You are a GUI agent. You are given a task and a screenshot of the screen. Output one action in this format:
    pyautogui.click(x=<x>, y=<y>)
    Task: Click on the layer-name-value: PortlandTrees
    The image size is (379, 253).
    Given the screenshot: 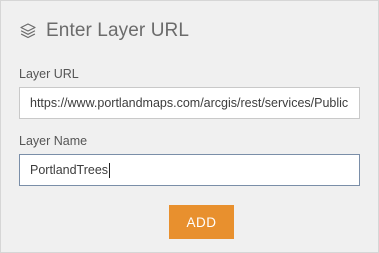 What is the action you would take?
    pyautogui.click(x=69, y=170)
    